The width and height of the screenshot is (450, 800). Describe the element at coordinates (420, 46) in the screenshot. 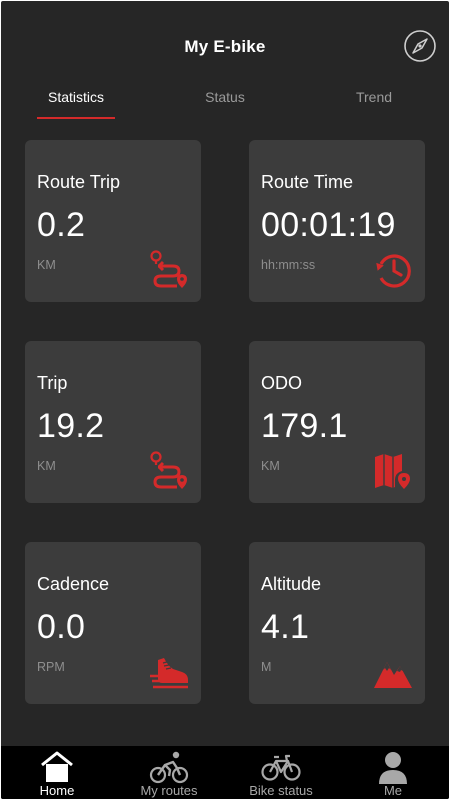

I see `compass-icon` at that location.